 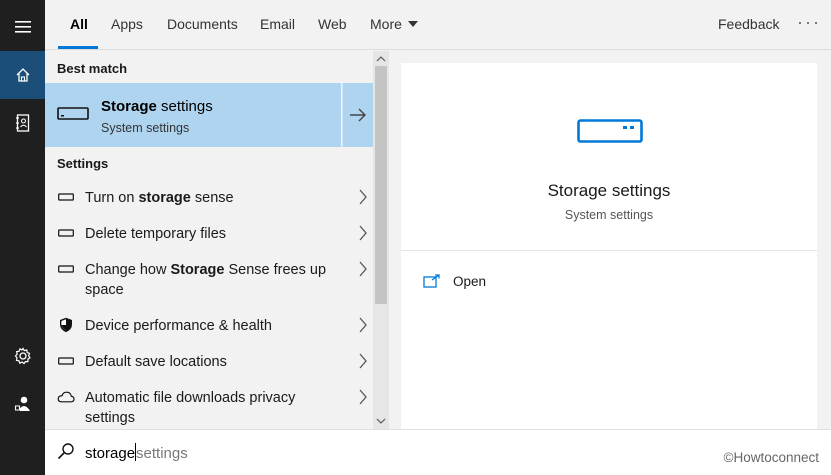 What do you see at coordinates (809, 25) in the screenshot?
I see `more-options-icon: ···` at bounding box center [809, 25].